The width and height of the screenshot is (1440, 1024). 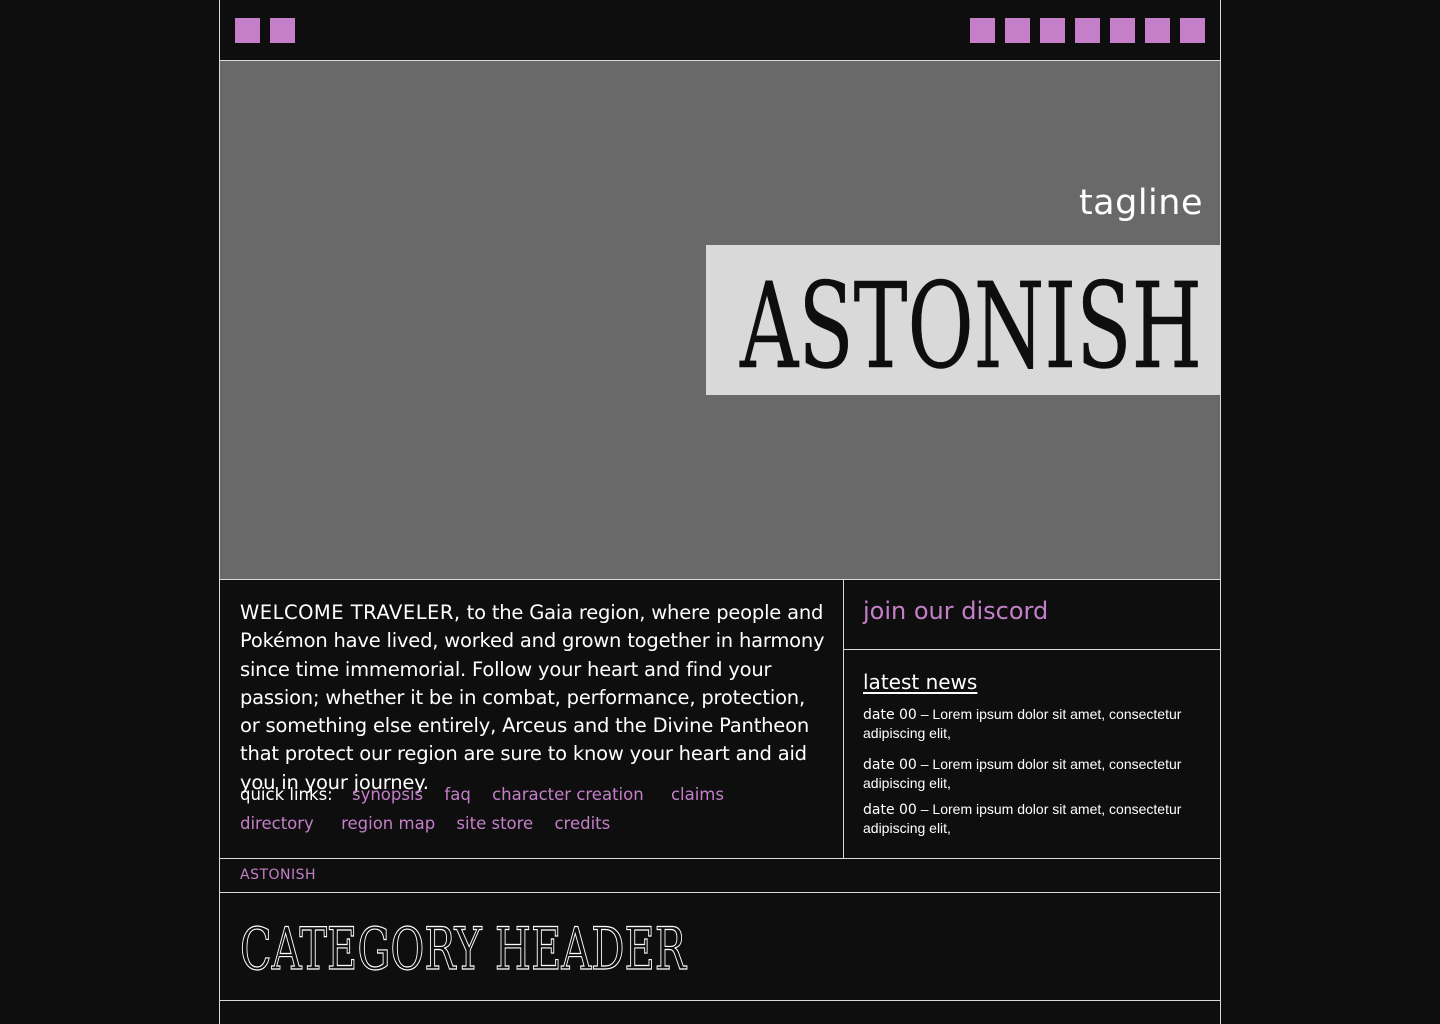 What do you see at coordinates (582, 823) in the screenshot?
I see `link-credits: credits` at bounding box center [582, 823].